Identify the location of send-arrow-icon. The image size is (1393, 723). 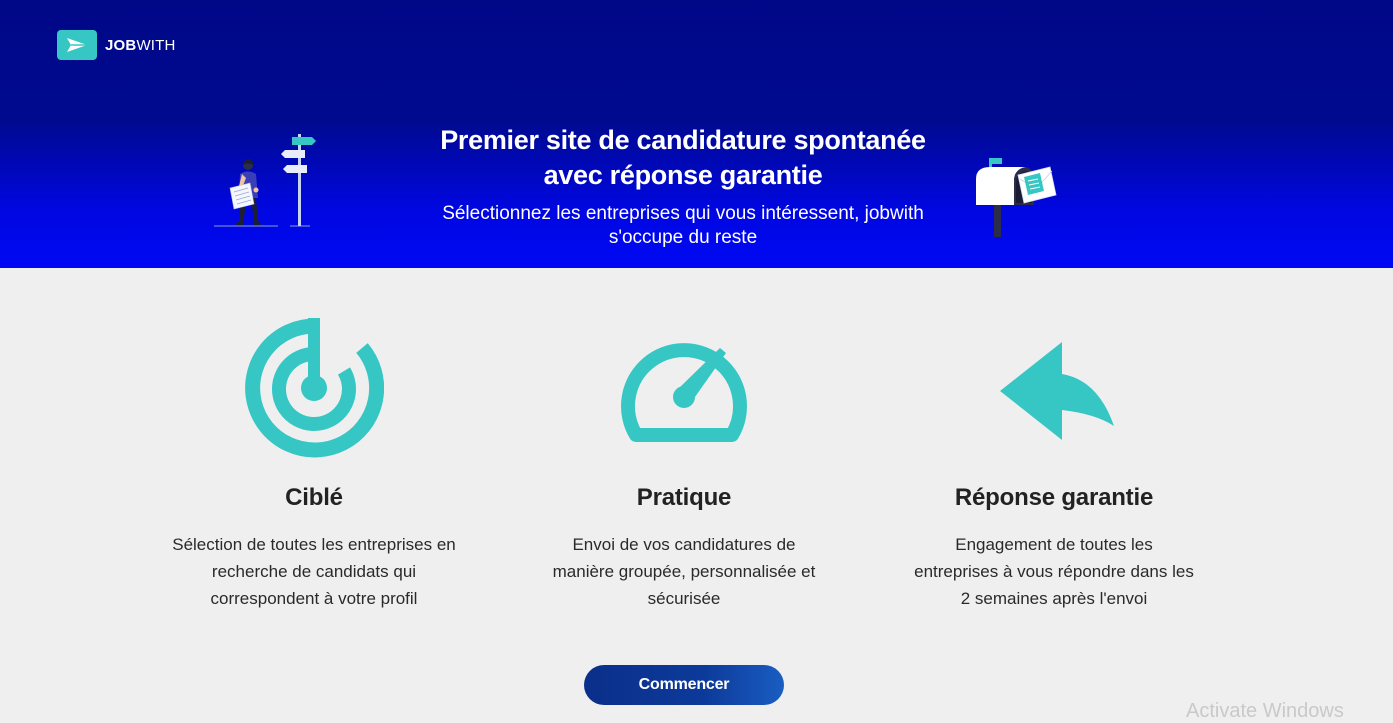
(77, 45).